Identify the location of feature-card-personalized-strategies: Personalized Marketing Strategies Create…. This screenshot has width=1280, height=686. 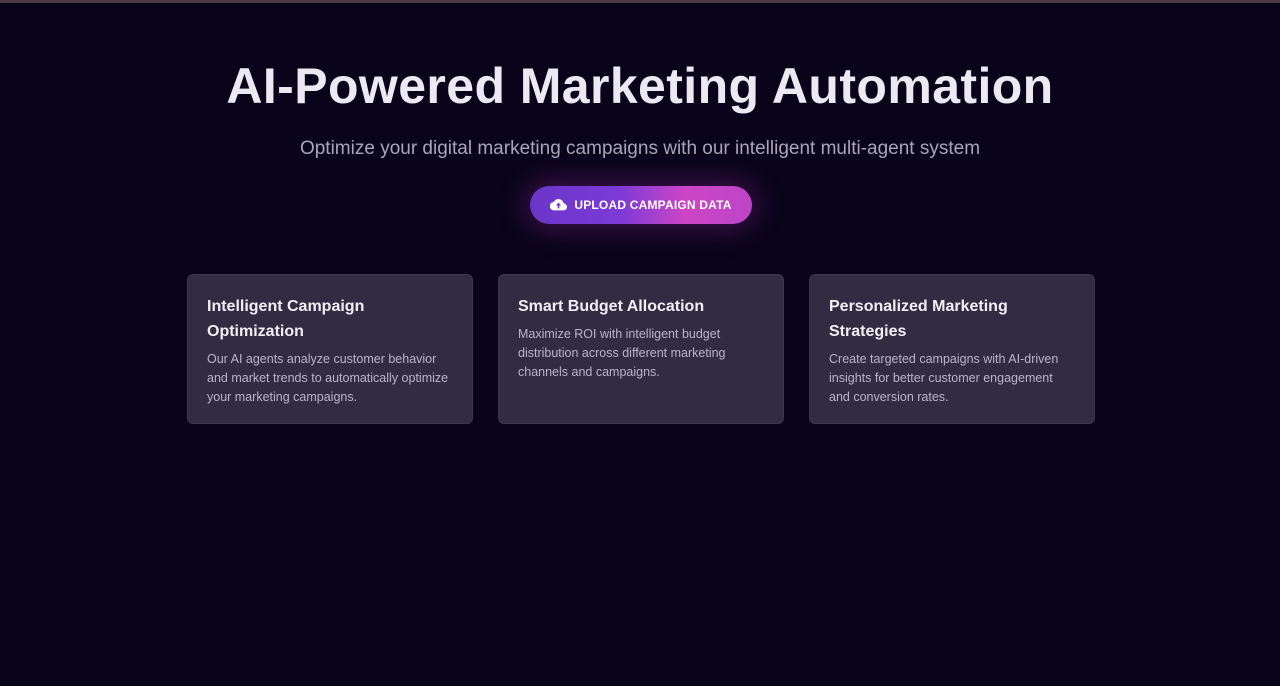
(952, 349).